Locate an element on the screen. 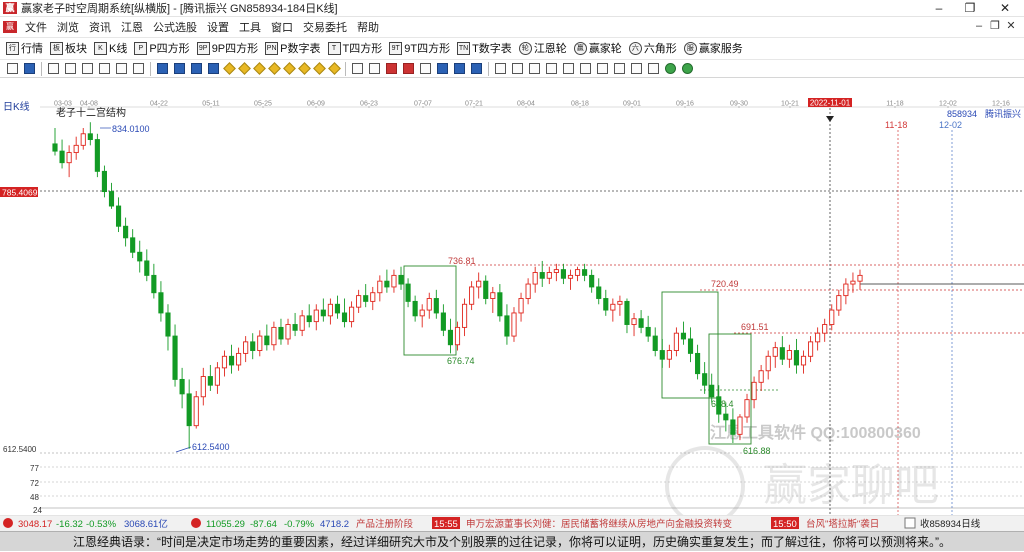 The image size is (1024, 552). menu-formula: 公式选股 is located at coordinates (175, 27).